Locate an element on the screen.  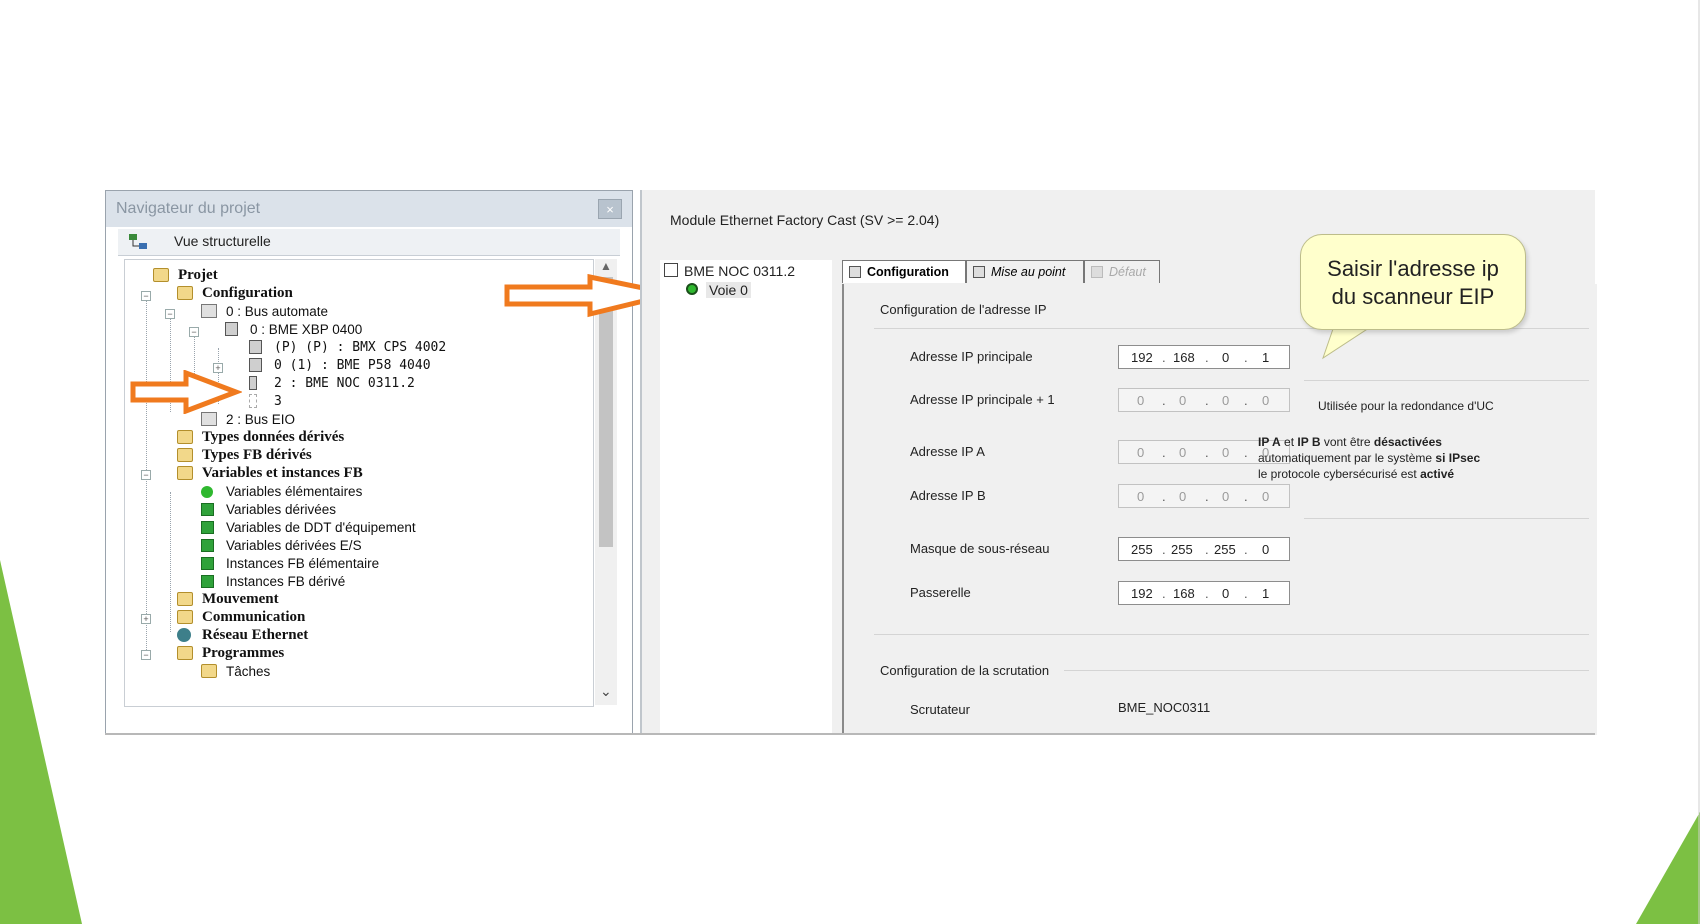
navigator-title-bar: Navigateur du projet is located at coordinates (369, 209).